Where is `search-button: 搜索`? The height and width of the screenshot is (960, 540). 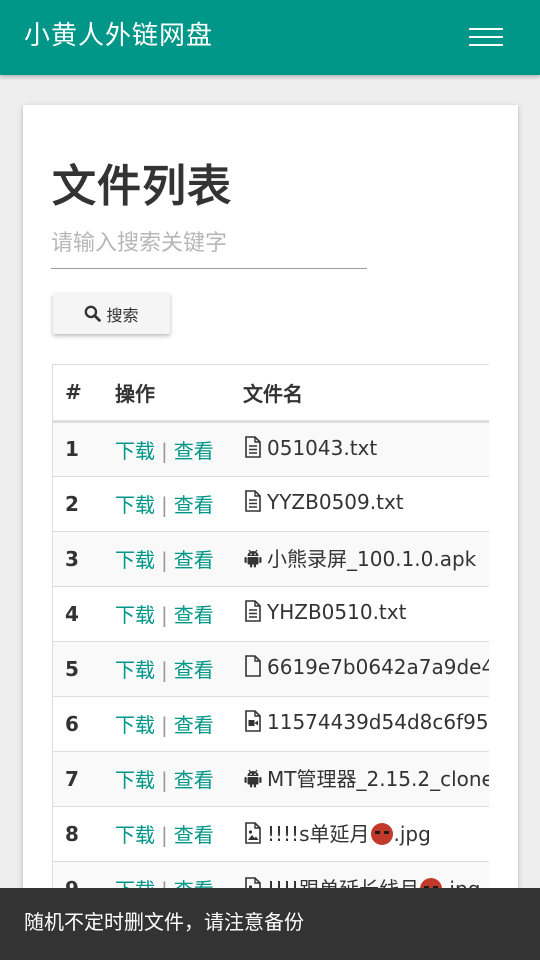
search-button: 搜索 is located at coordinates (111, 313).